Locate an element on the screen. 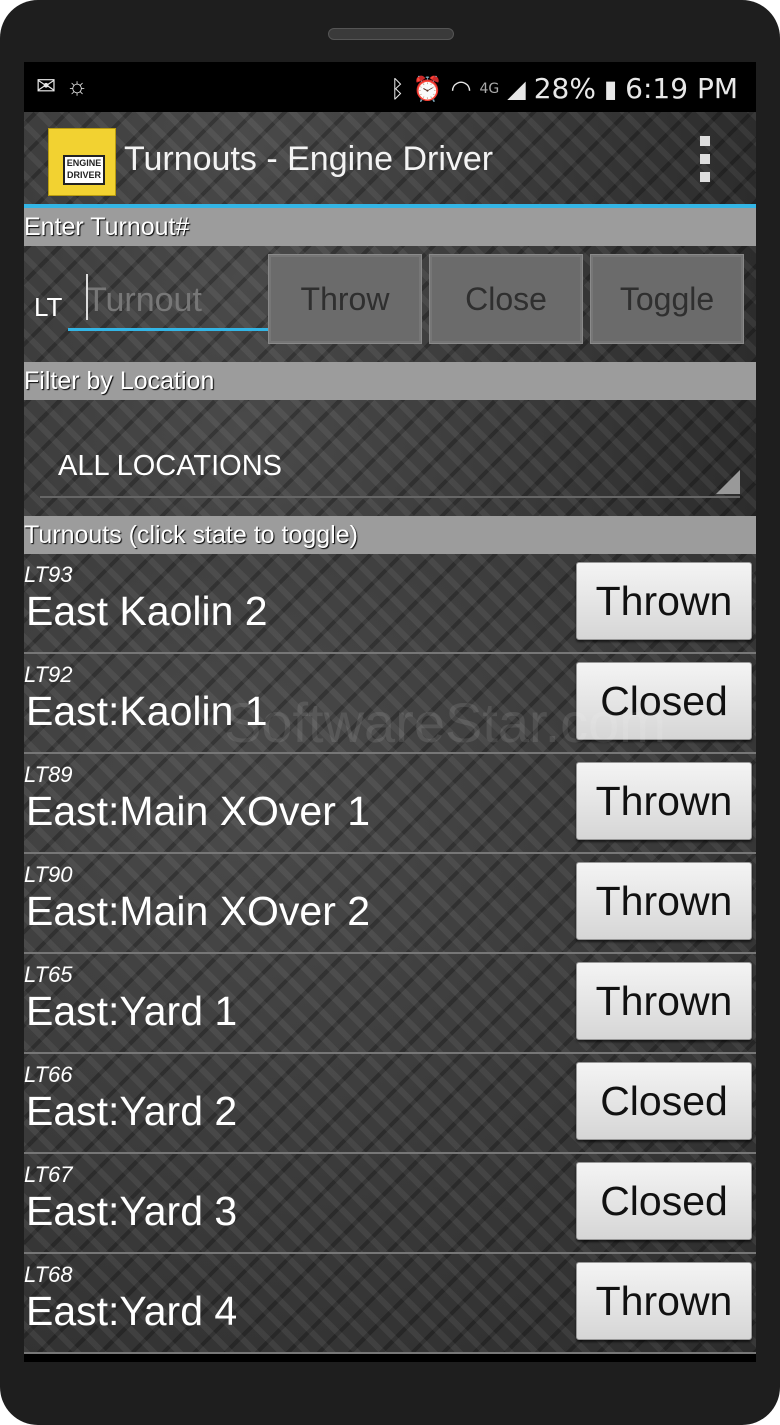 The image size is (780, 1425). turnout-name: East:Main XOver 2 is located at coordinates (198, 911).